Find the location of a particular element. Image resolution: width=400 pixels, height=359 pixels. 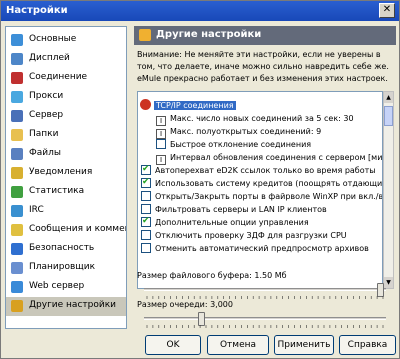

help-button: Справка is located at coordinates (367, 345).